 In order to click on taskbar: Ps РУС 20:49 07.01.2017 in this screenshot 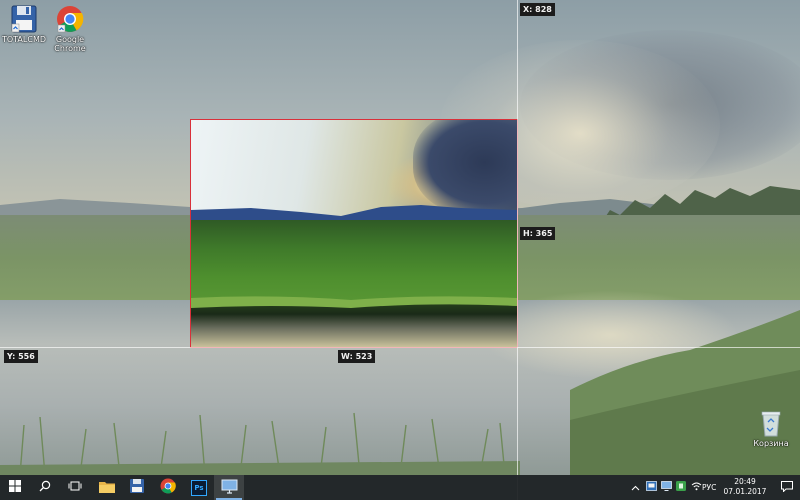, I will do `click(400, 487)`.